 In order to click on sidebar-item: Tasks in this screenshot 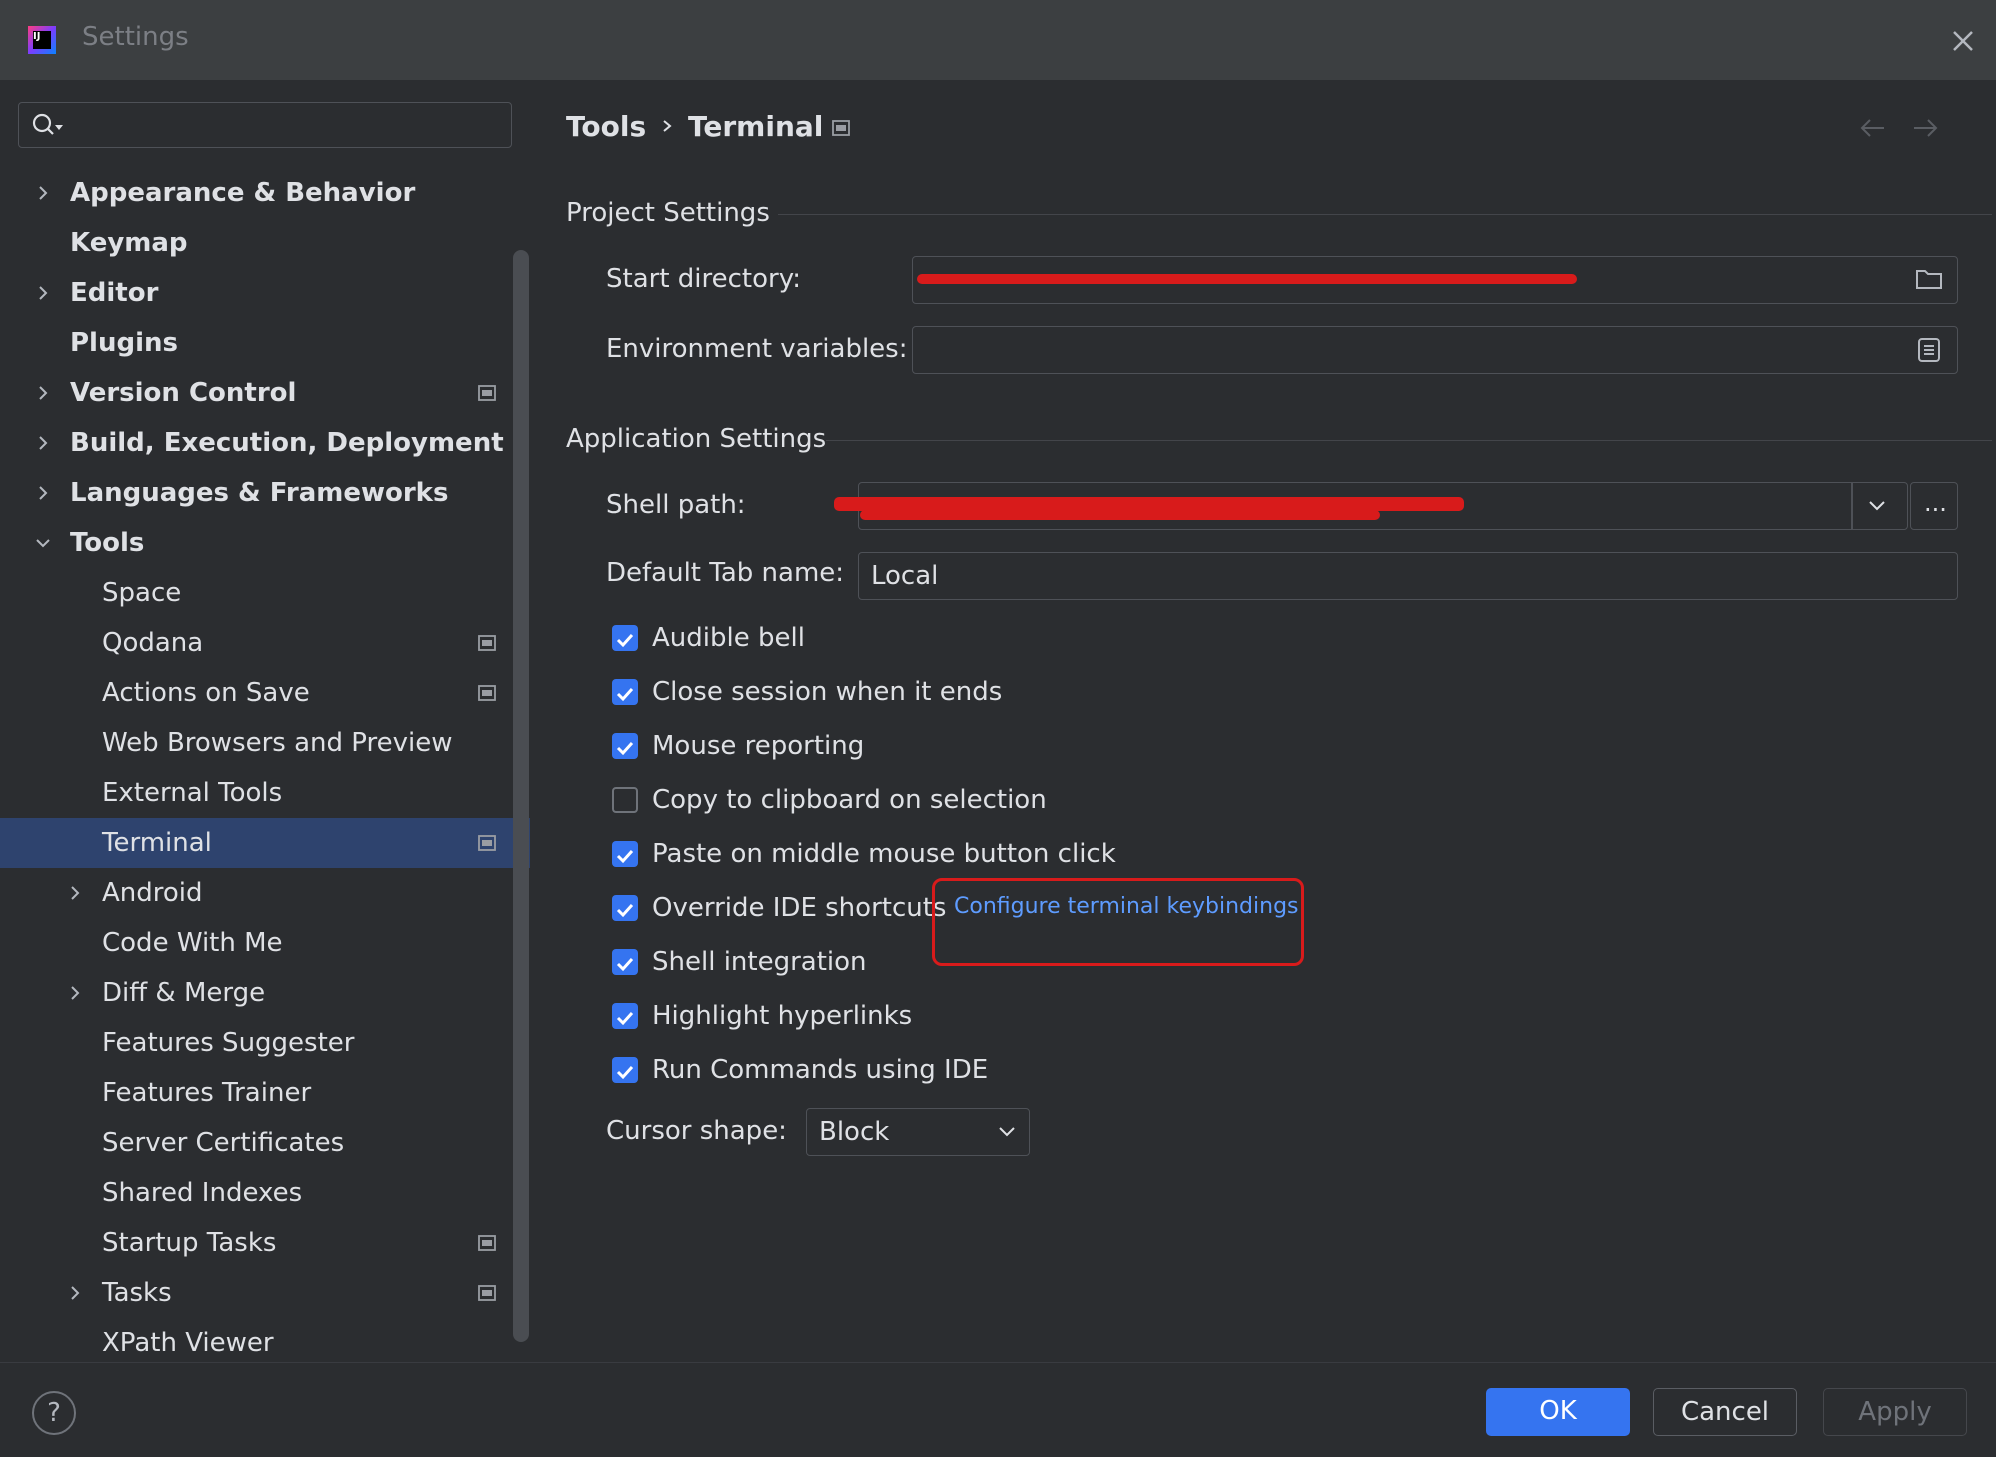, I will do `click(265, 1293)`.